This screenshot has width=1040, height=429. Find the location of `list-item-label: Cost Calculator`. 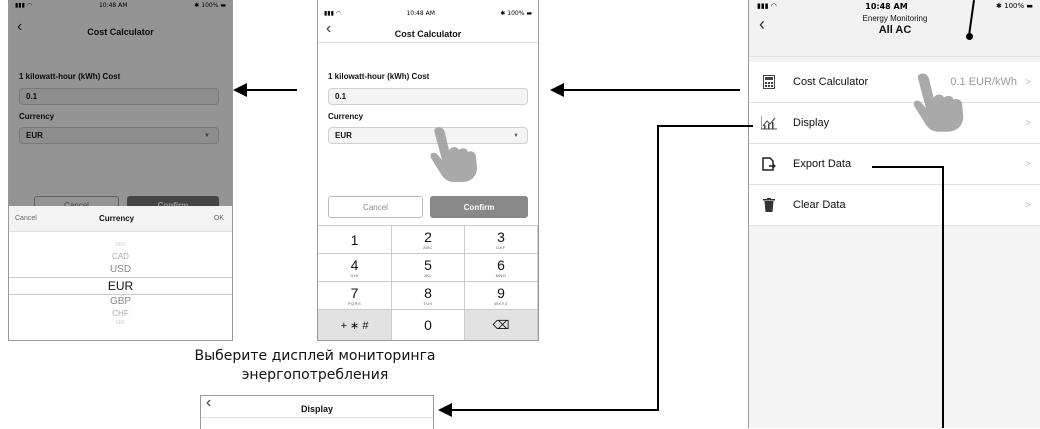

list-item-label: Cost Calculator is located at coordinates (831, 82).